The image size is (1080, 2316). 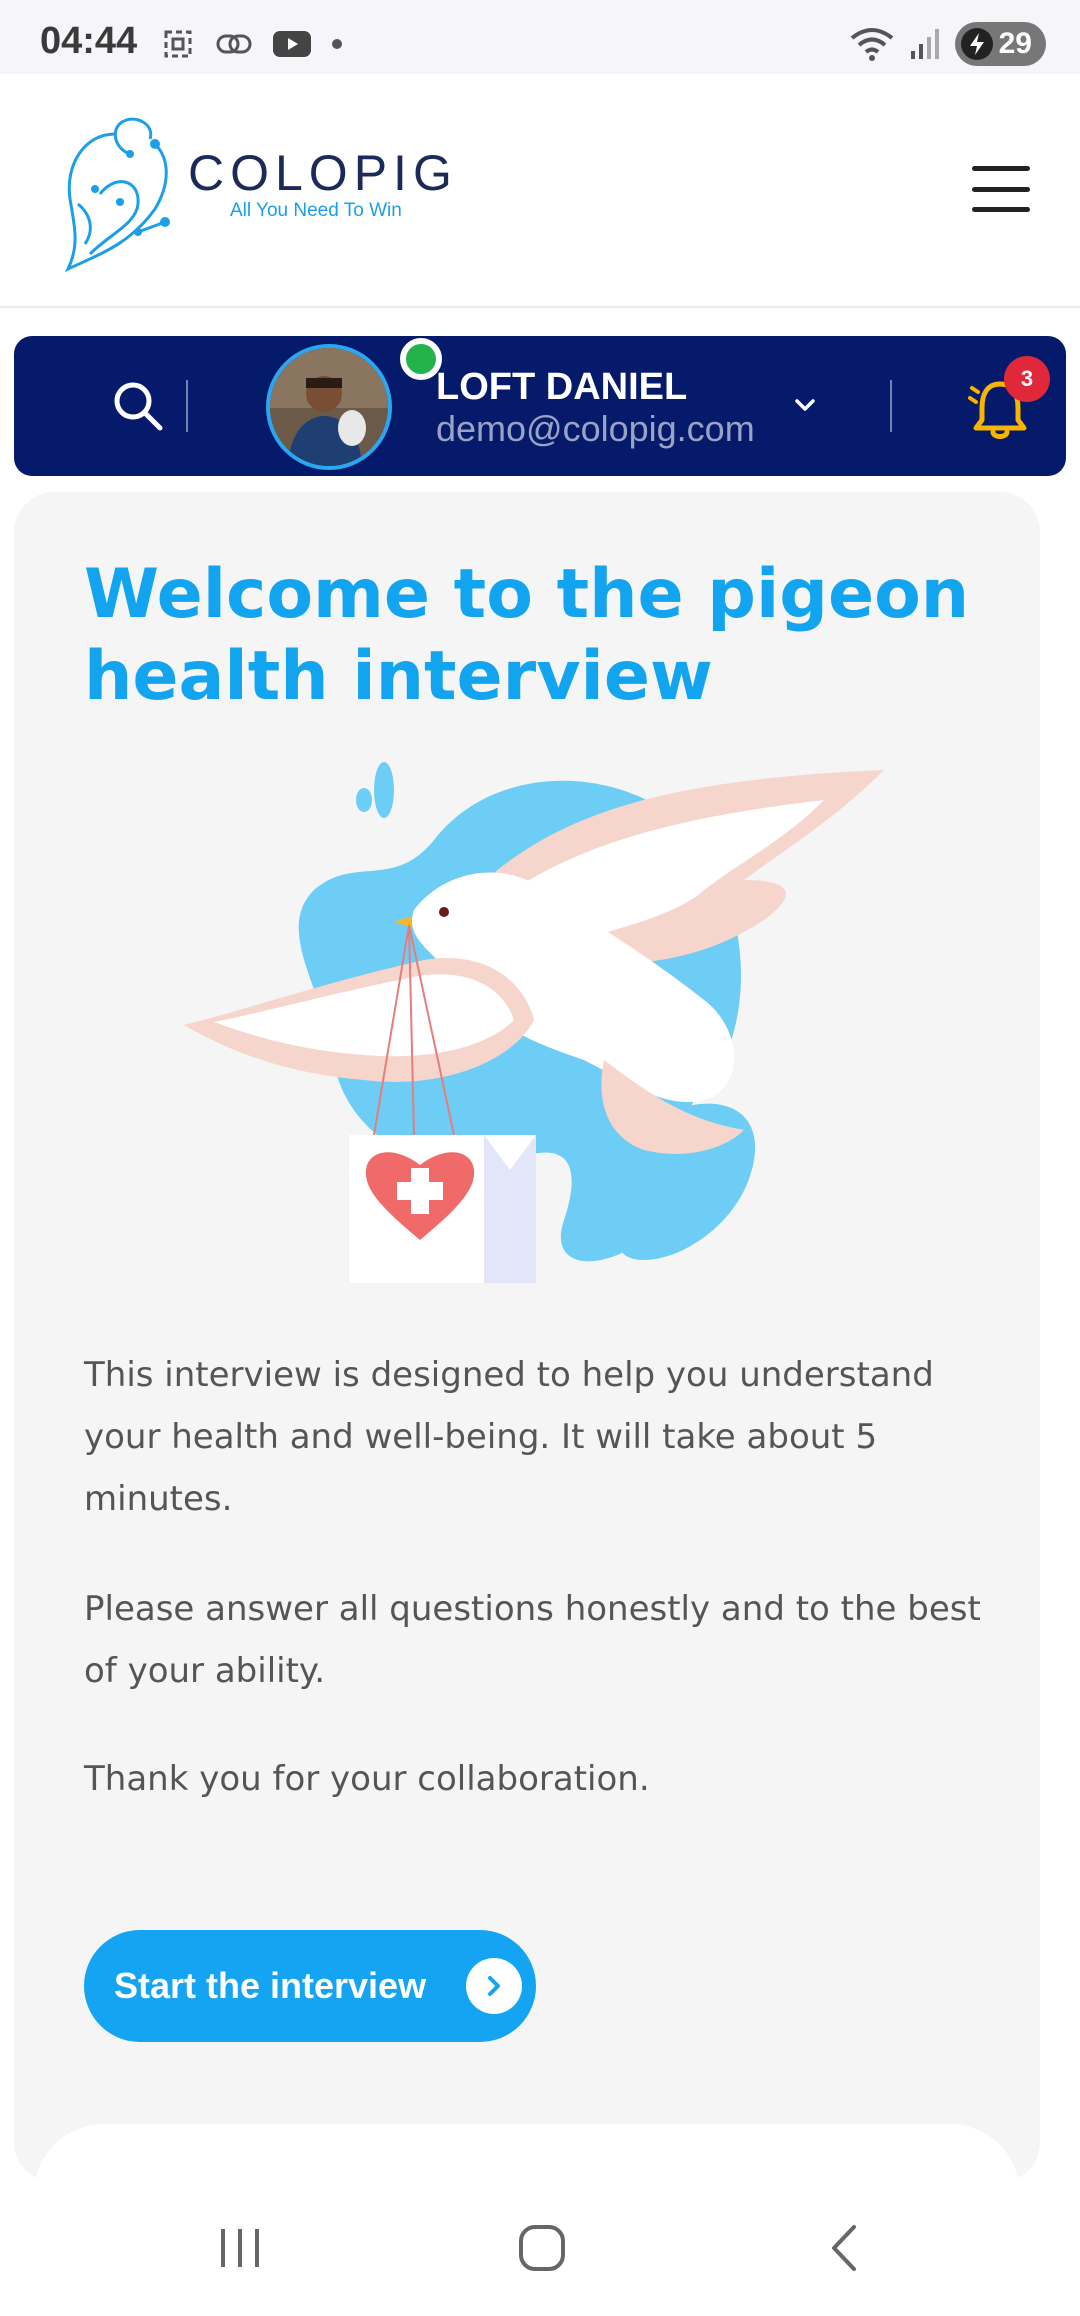 I want to click on recent-apps-icon, so click(x=240, y=2248).